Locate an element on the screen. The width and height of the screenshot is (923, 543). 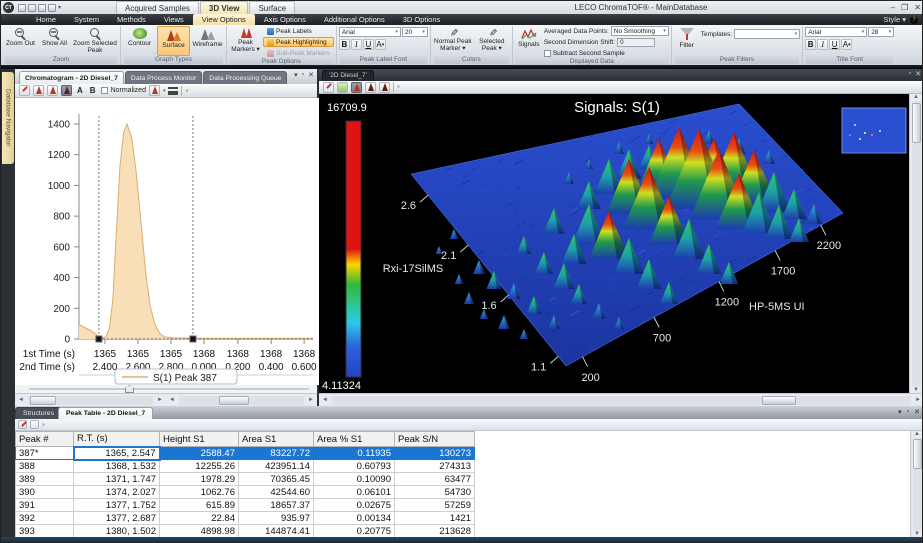
doc-tab-1: 3D View is located at coordinates (224, 7).